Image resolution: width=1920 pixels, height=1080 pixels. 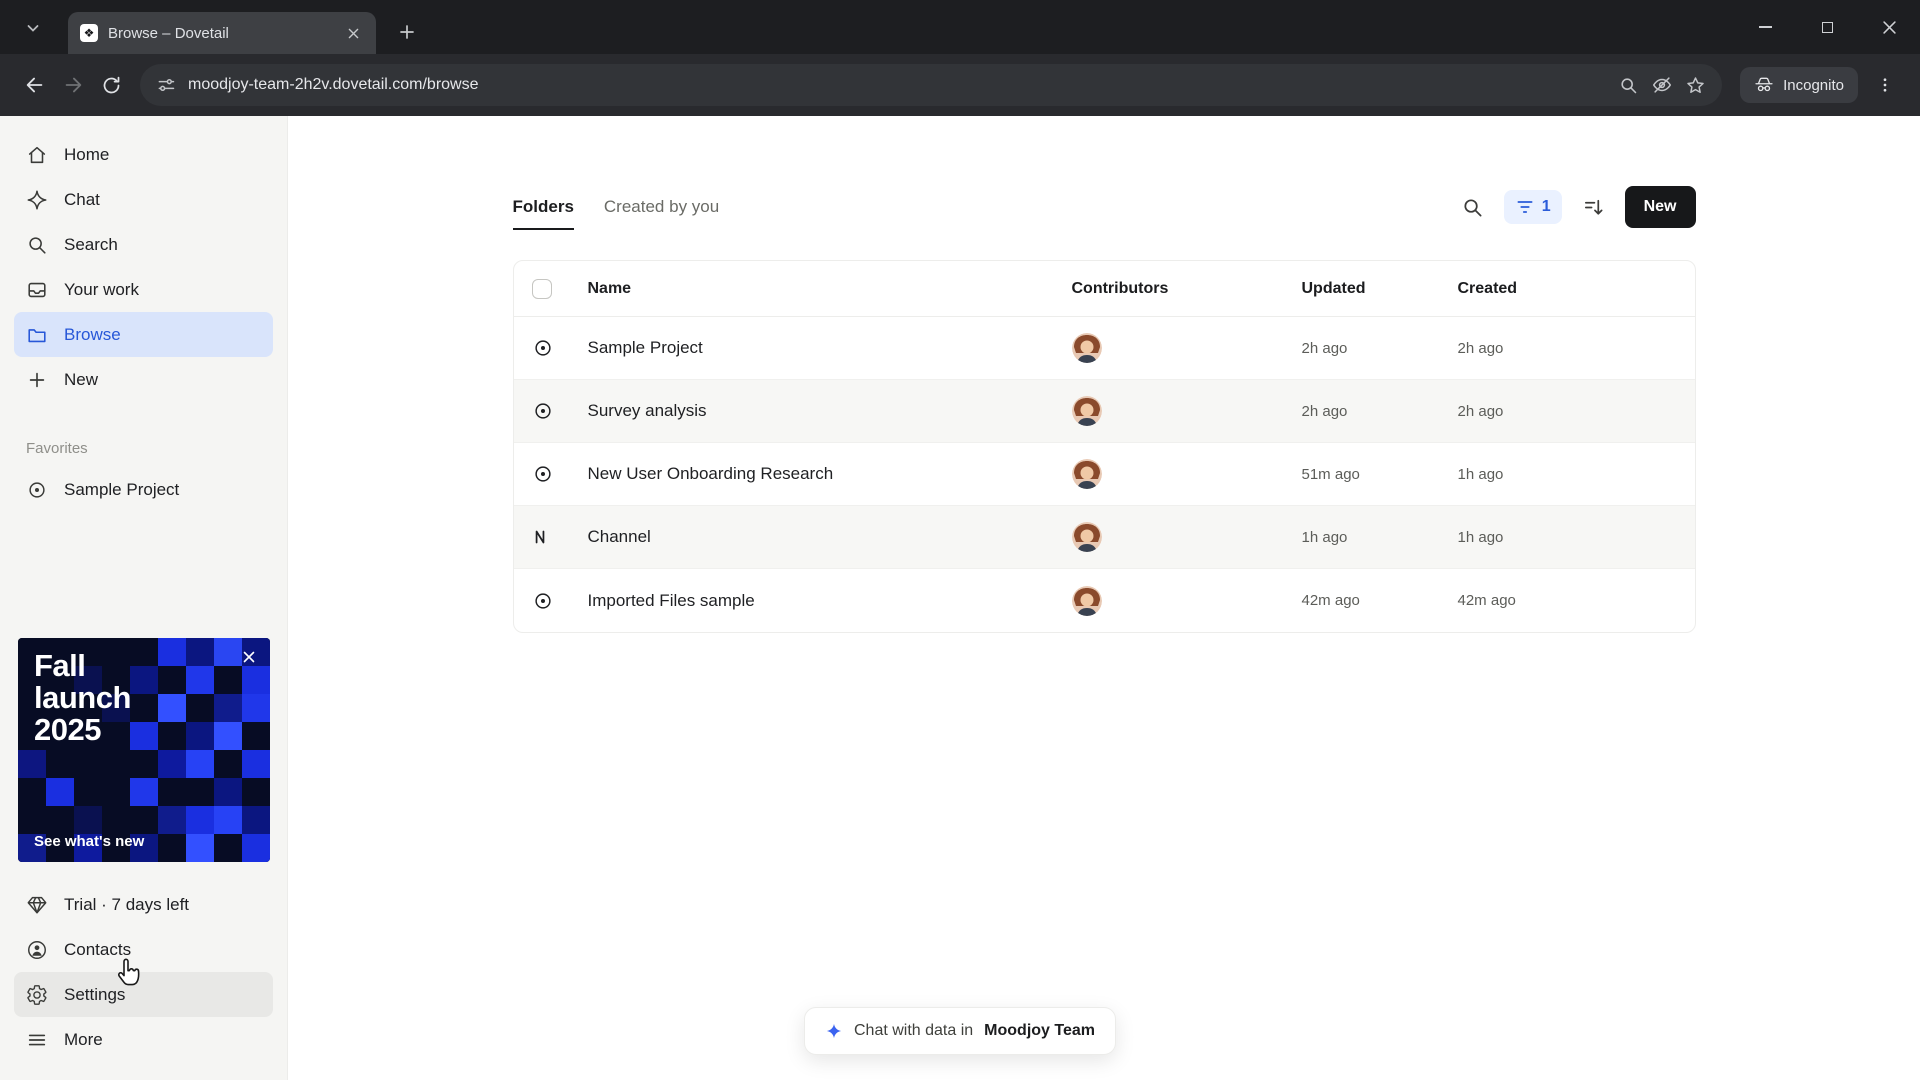 I want to click on sparkle-icon, so click(x=834, y=1031).